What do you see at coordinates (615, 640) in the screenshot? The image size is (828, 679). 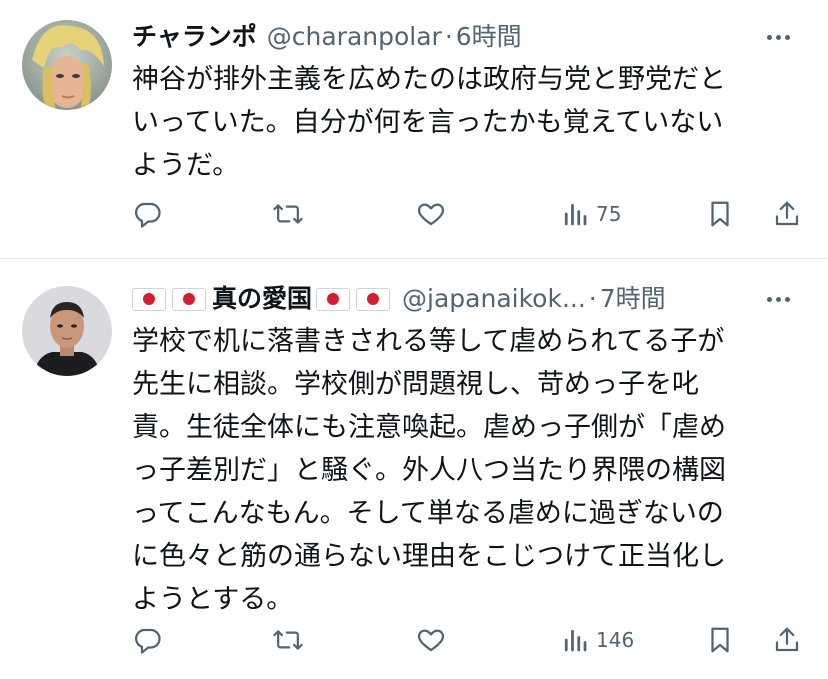 I see `views-count: 146` at bounding box center [615, 640].